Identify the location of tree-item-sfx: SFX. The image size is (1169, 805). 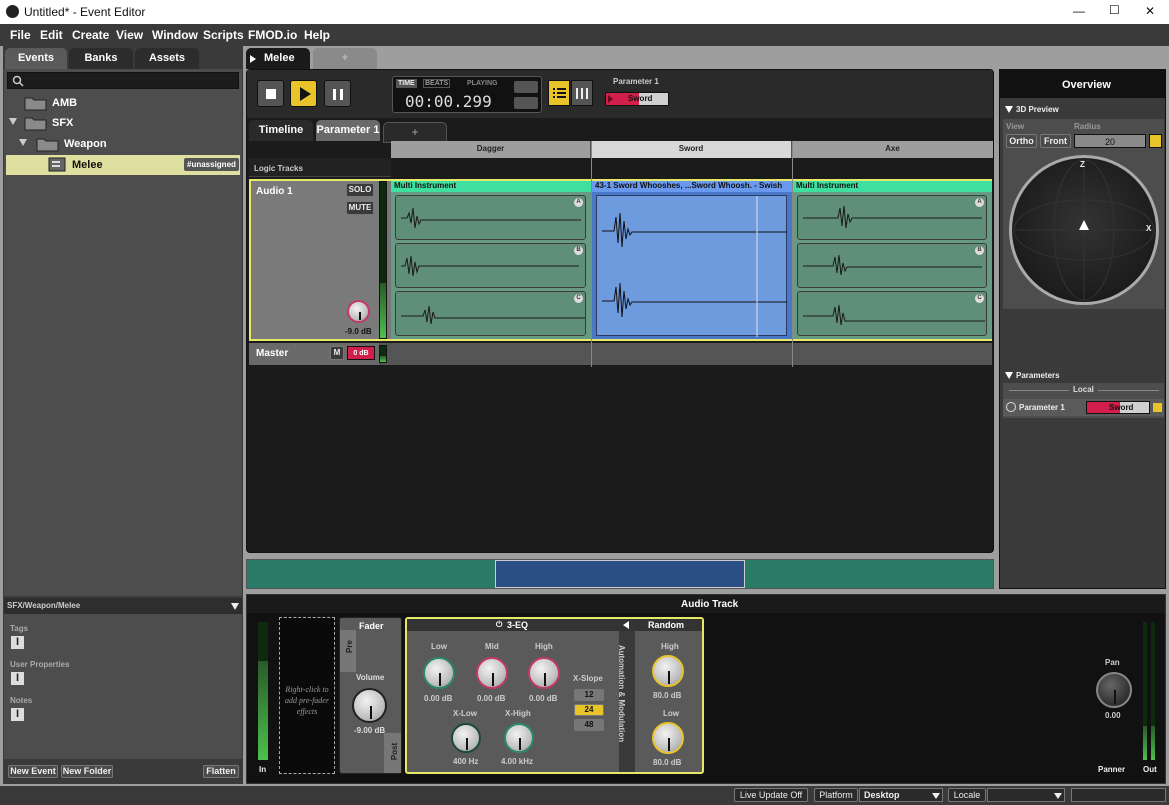
(123, 123).